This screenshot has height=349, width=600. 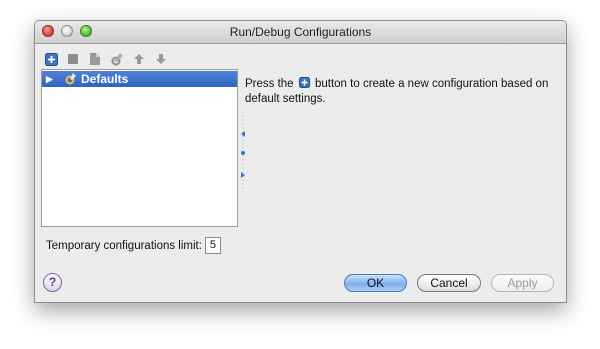 What do you see at coordinates (449, 283) in the screenshot?
I see `cancel-button: Cancel` at bounding box center [449, 283].